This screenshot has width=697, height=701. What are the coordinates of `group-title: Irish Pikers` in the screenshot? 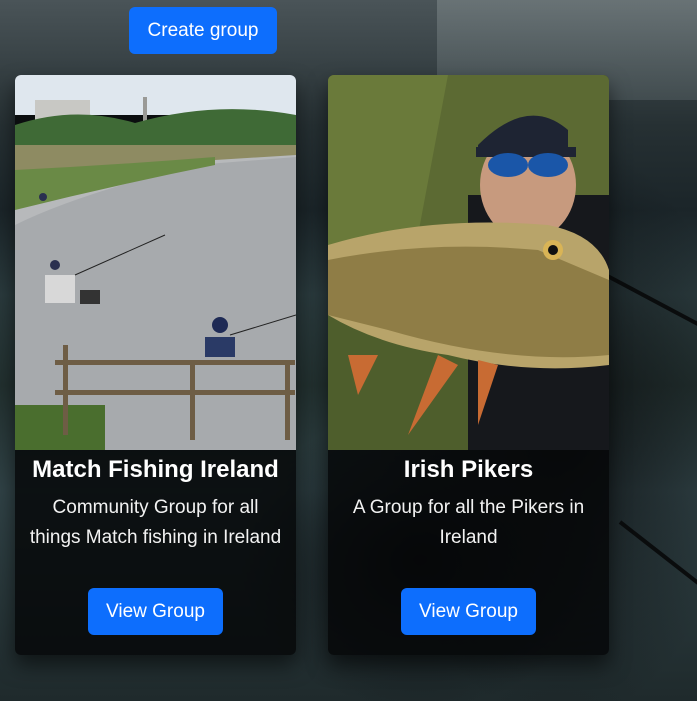 It's located at (468, 469).